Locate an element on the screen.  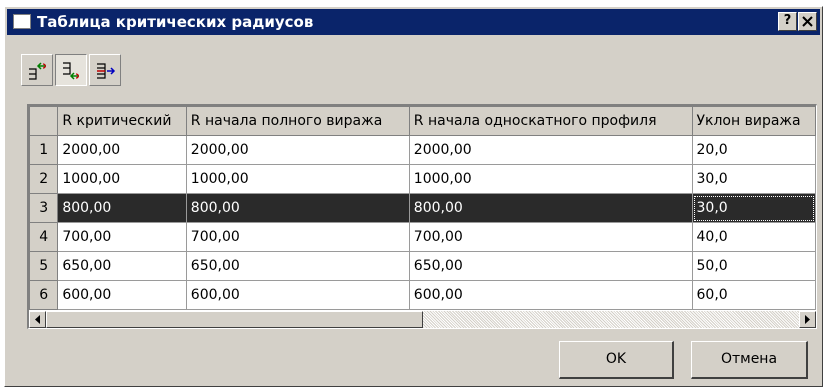
scroll-right-button is located at coordinates (807, 319).